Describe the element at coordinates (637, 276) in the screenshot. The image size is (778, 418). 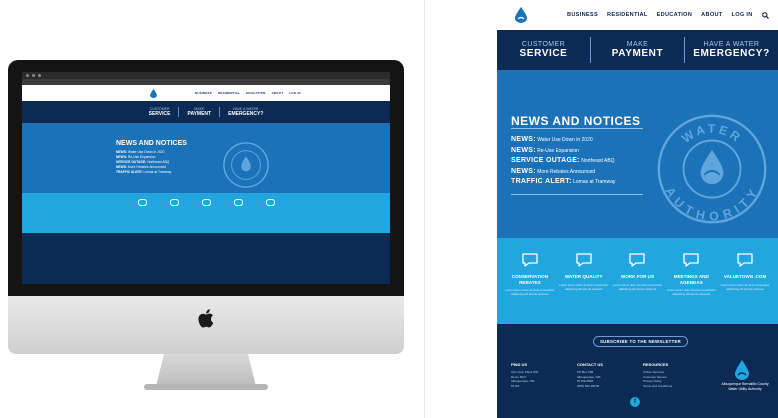
I see `quick-link-title: WORK FOR US` at that location.